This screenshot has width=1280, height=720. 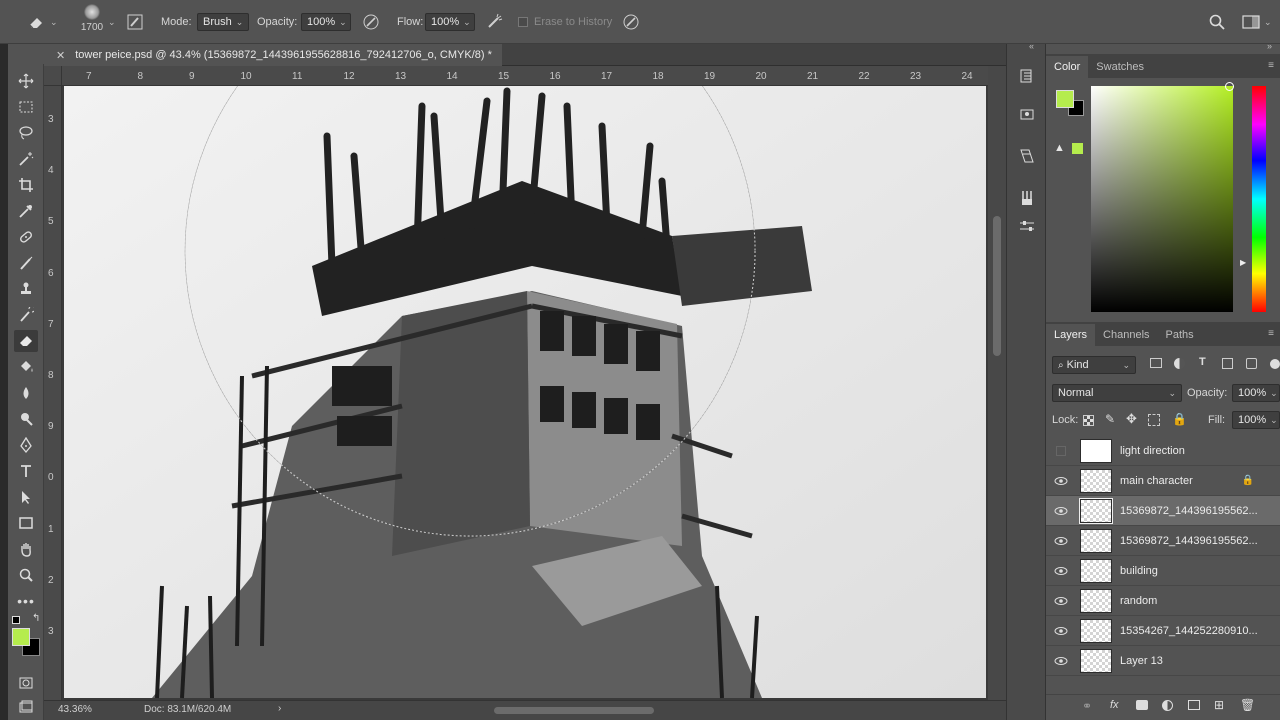 What do you see at coordinates (1202, 362) in the screenshot?
I see `filter-type-icon: T` at bounding box center [1202, 362].